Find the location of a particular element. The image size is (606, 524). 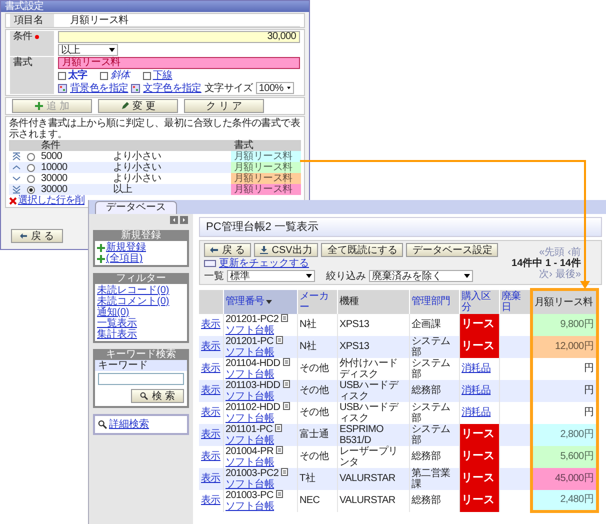

move-up-icon is located at coordinates (16, 167).